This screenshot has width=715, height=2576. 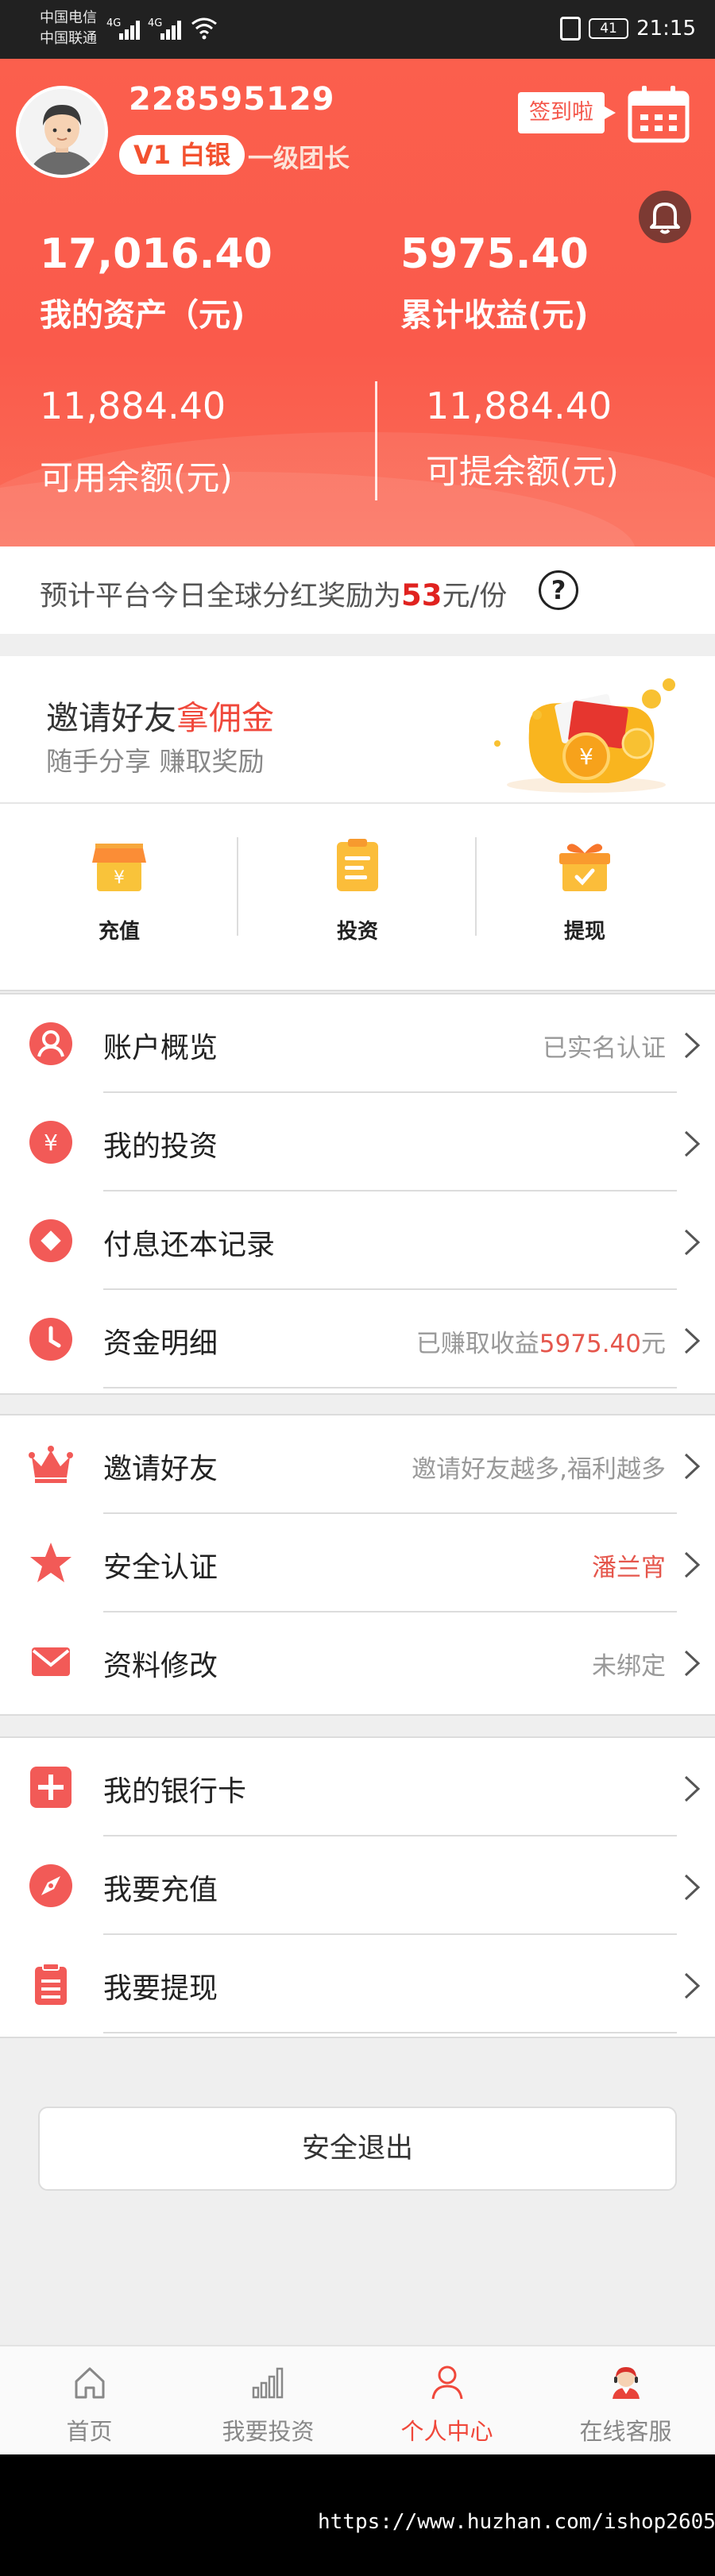 I want to click on recharge-label: 充值, so click(x=119, y=932).